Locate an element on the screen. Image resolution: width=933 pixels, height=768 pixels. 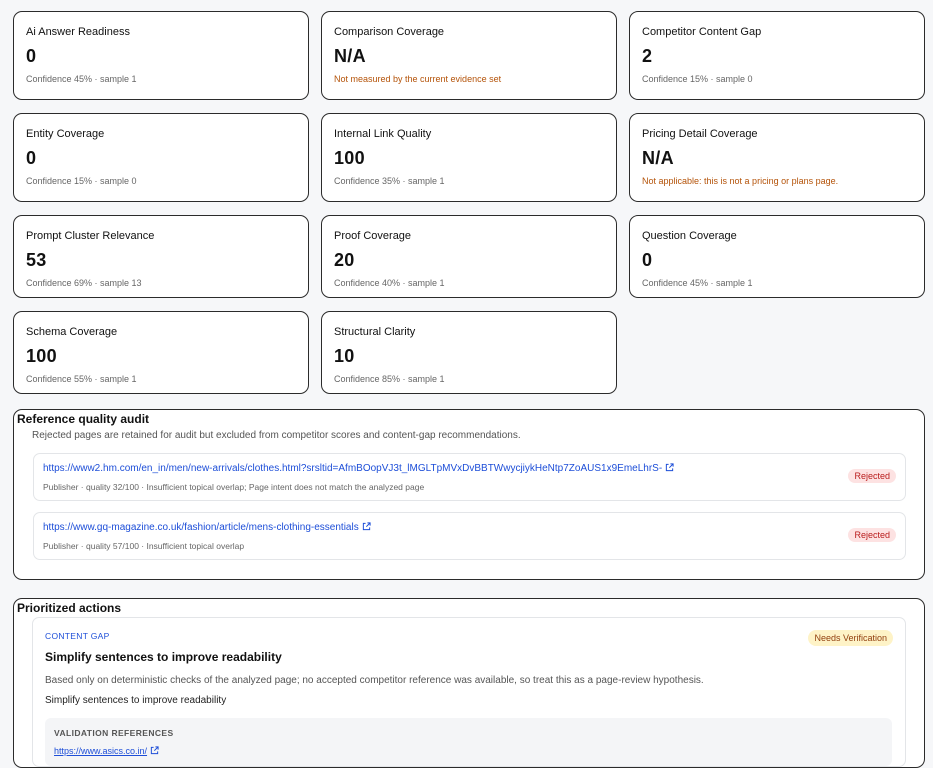
metric-note: Not measured by the current evidence set is located at coordinates (418, 79).